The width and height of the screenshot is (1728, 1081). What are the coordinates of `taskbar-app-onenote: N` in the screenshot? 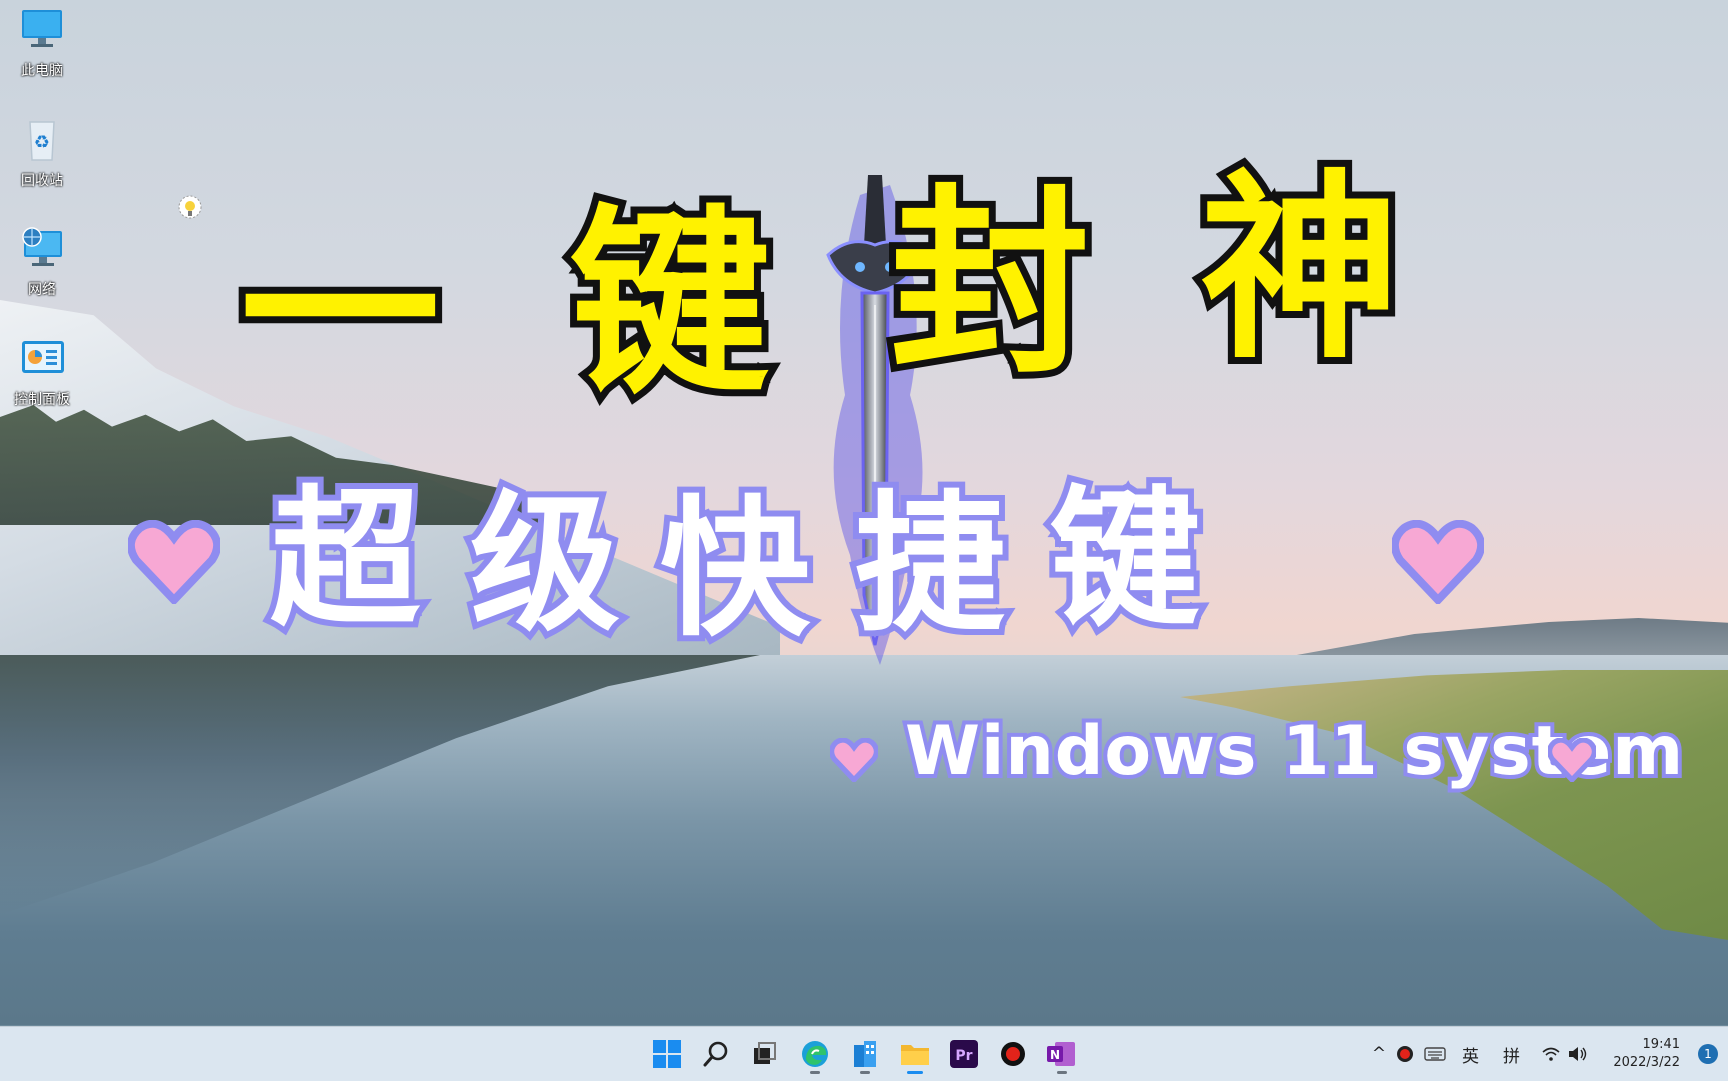 It's located at (1062, 1054).